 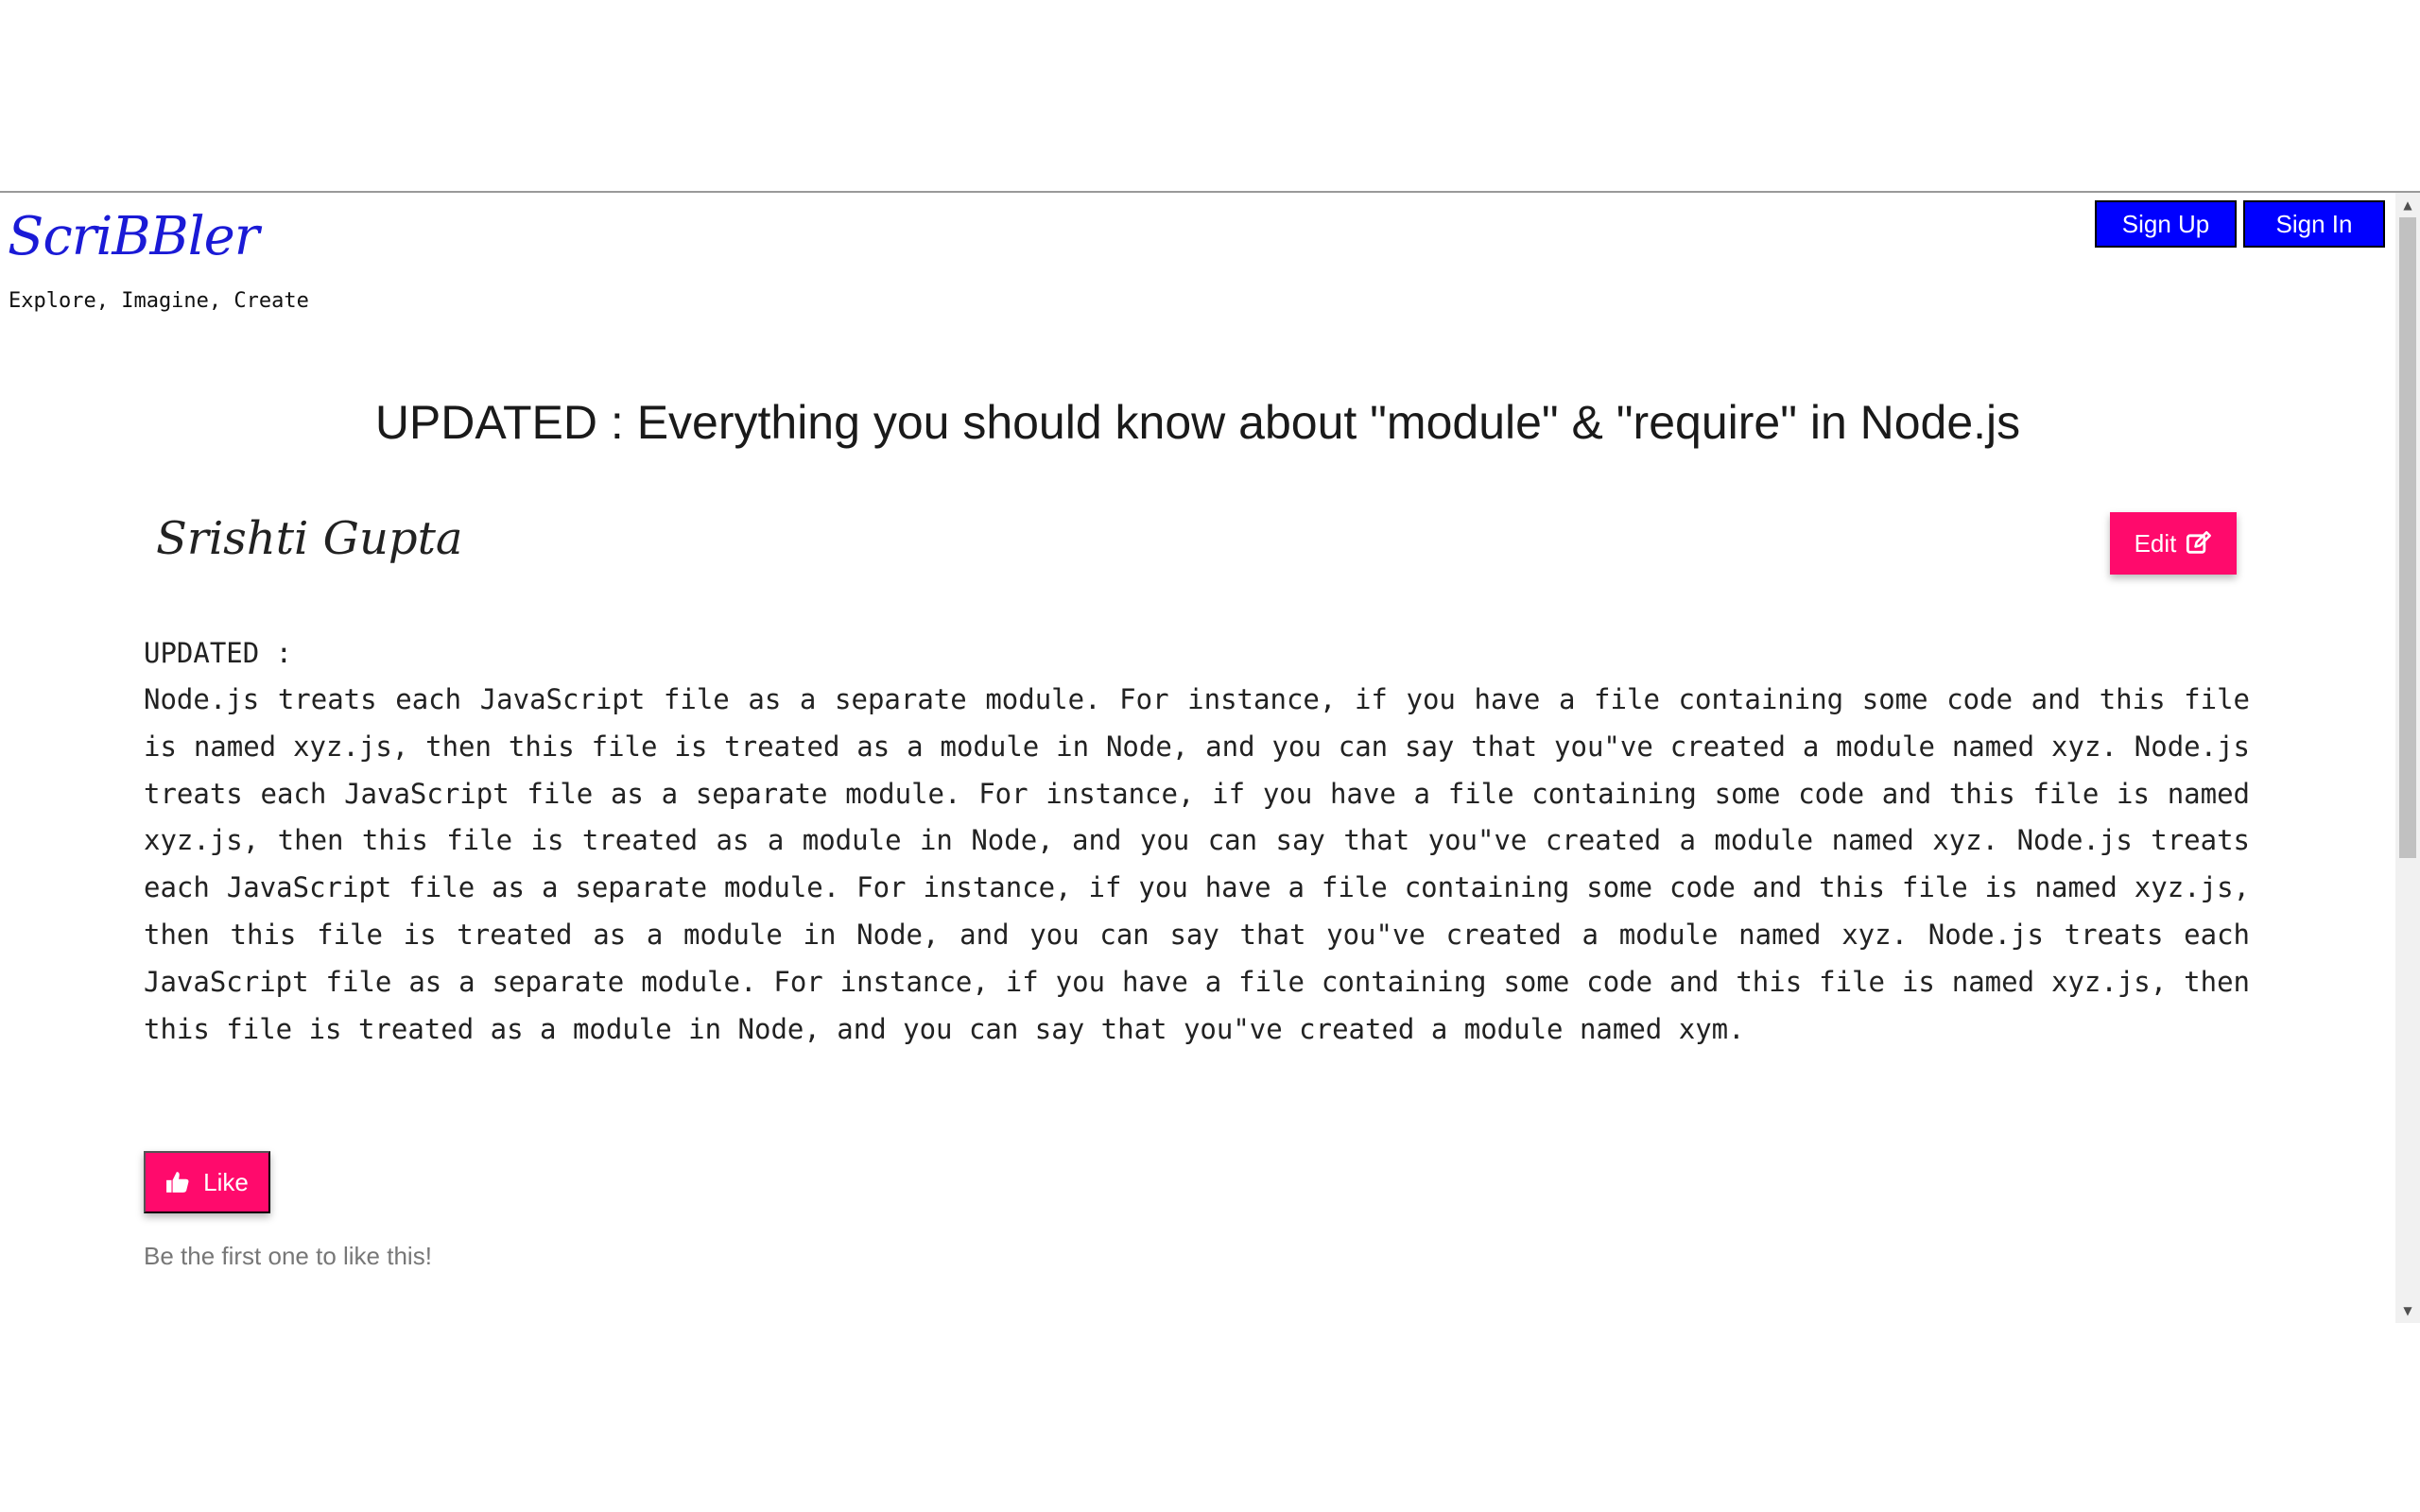 I want to click on vertical-scrollbar: ▲ ▼, so click(x=2408, y=758).